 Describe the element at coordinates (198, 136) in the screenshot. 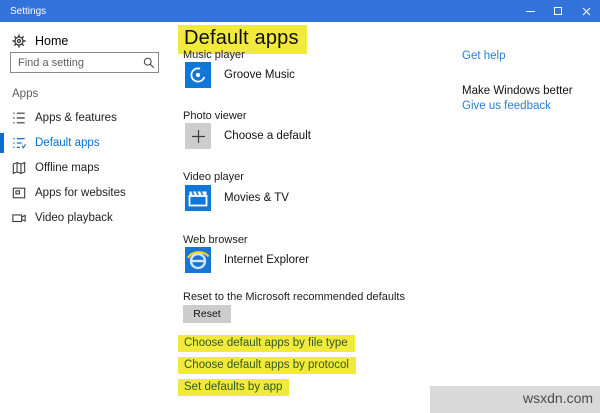

I see `plus-icon` at that location.